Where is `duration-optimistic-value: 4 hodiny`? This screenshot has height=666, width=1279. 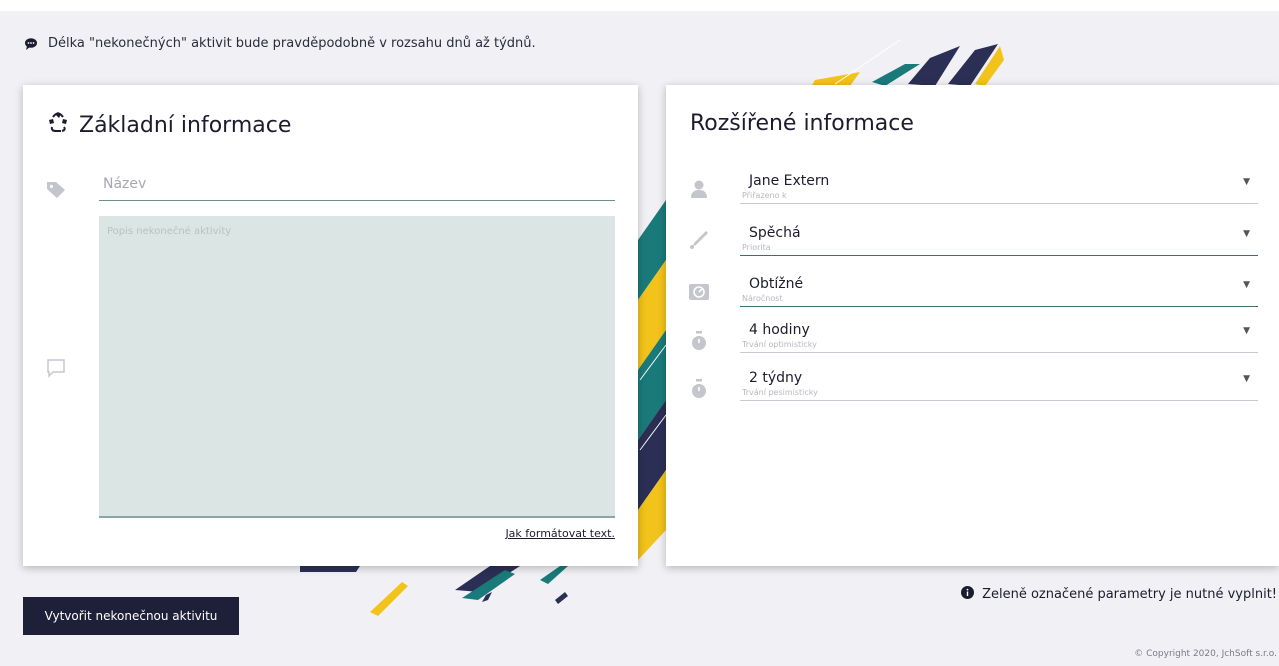
duration-optimistic-value: 4 hodiny is located at coordinates (779, 330).